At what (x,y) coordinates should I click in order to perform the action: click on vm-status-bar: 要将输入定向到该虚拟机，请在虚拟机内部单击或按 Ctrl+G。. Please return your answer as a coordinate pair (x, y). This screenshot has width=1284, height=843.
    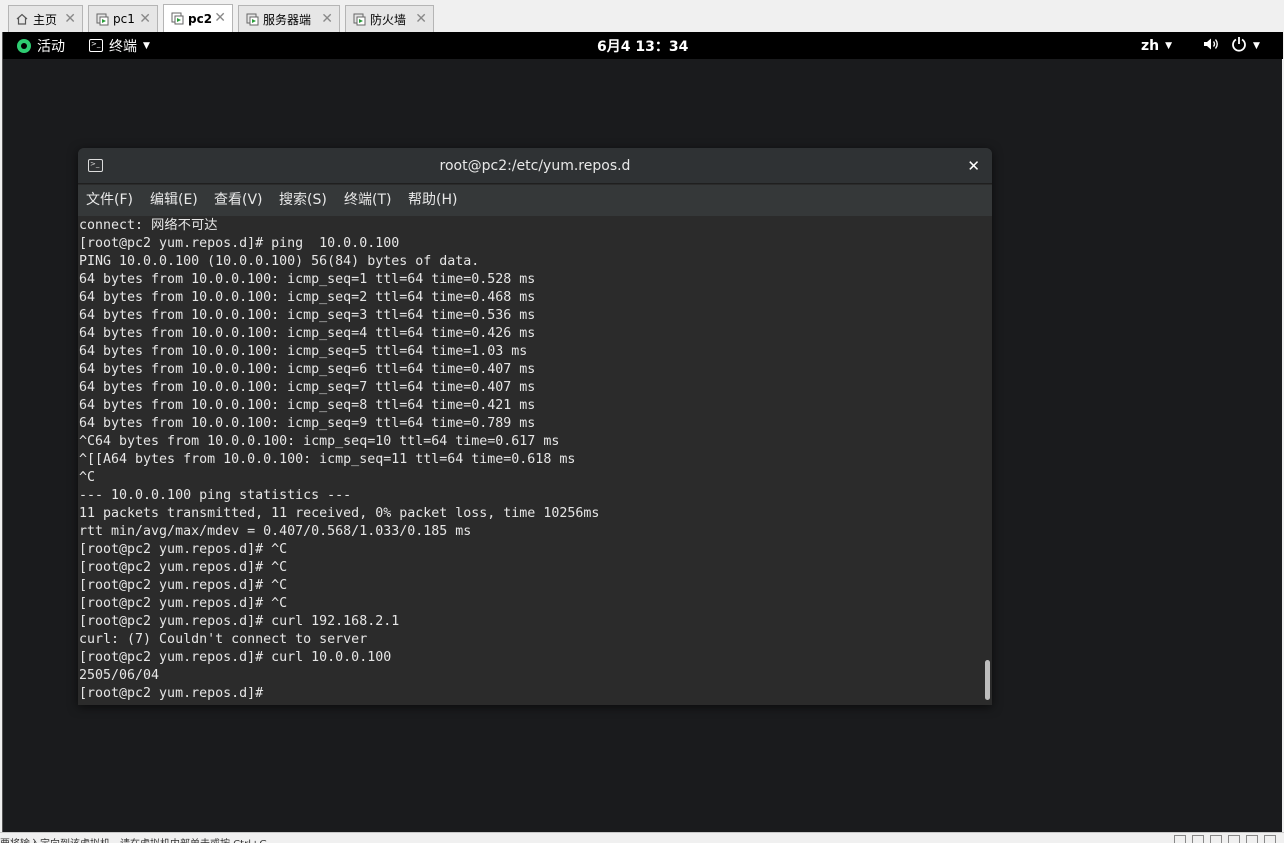
    Looking at the image, I should click on (642, 837).